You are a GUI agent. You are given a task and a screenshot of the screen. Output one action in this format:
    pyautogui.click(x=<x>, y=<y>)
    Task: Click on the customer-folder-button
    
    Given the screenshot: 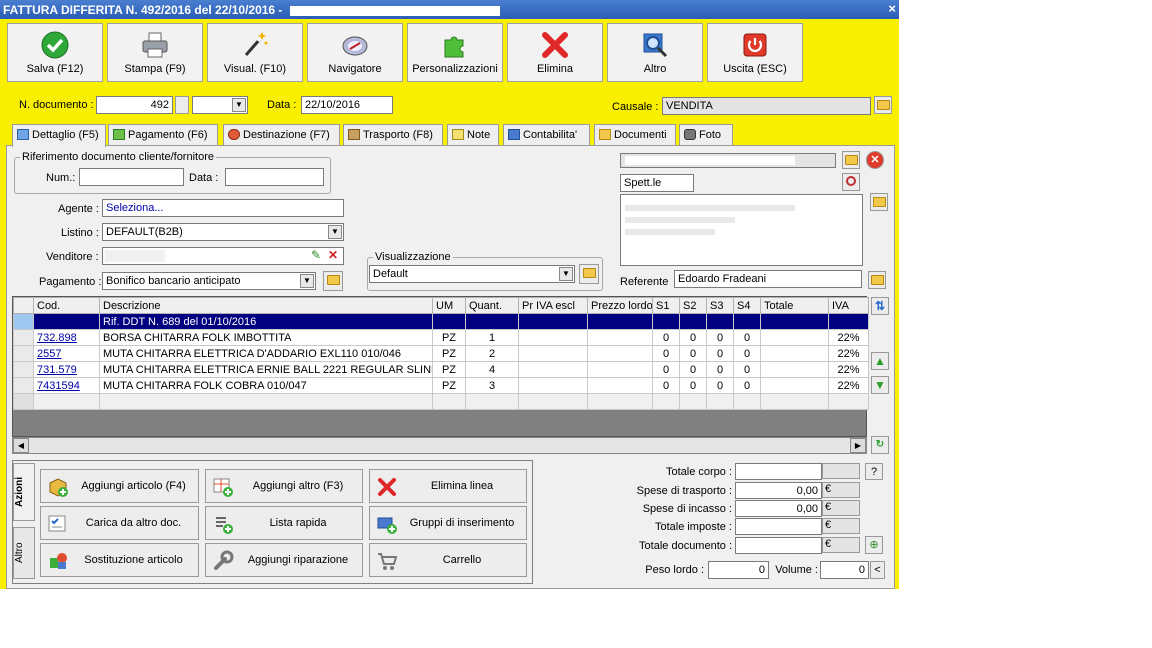 What is the action you would take?
    pyautogui.click(x=851, y=160)
    